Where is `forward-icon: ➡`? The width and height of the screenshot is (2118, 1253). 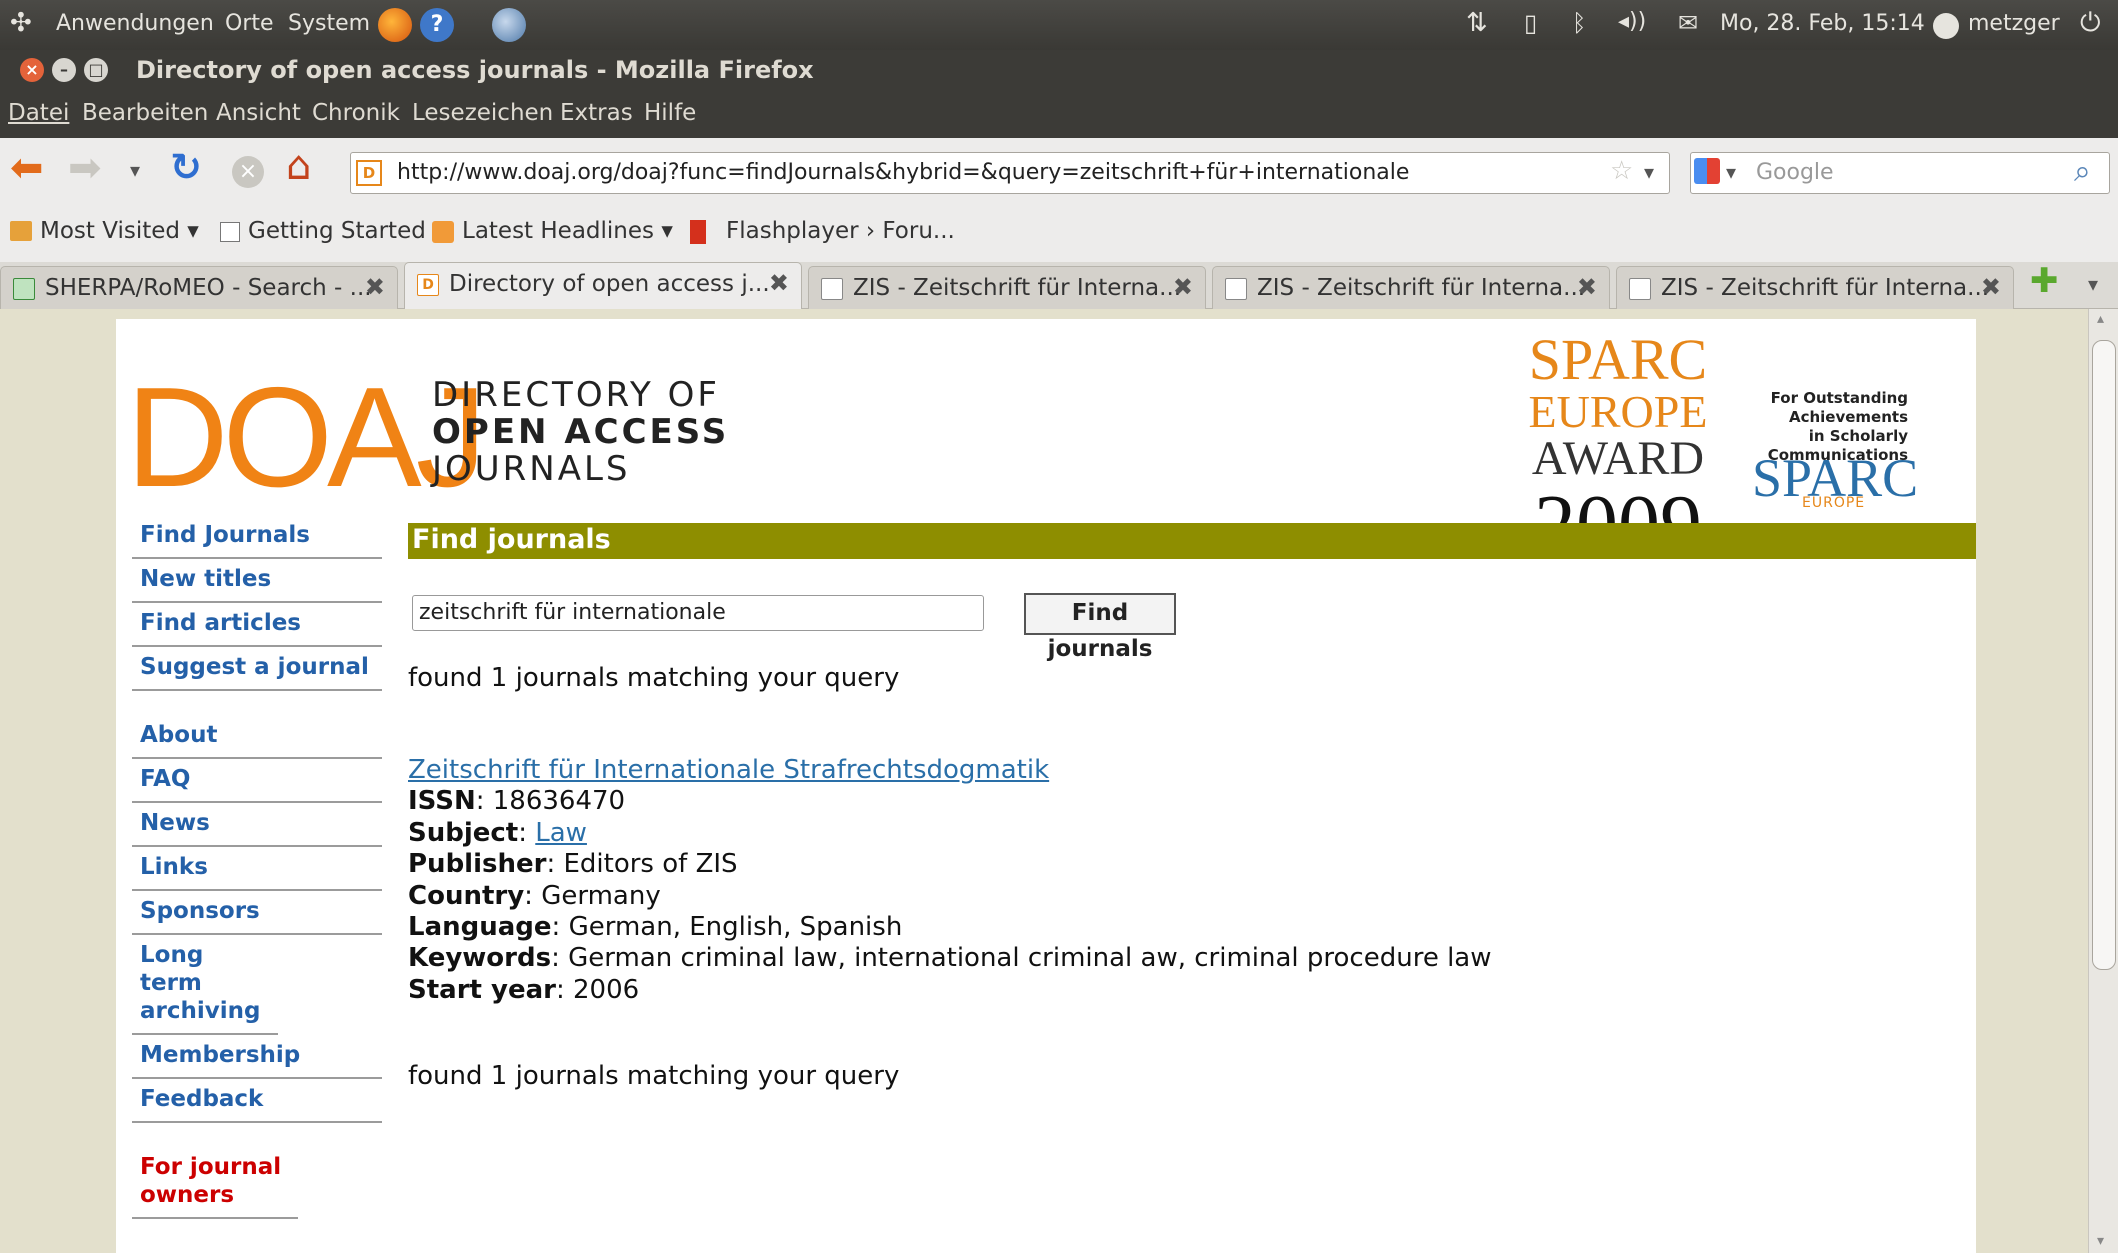
forward-icon: ➡ is located at coordinates (85, 168).